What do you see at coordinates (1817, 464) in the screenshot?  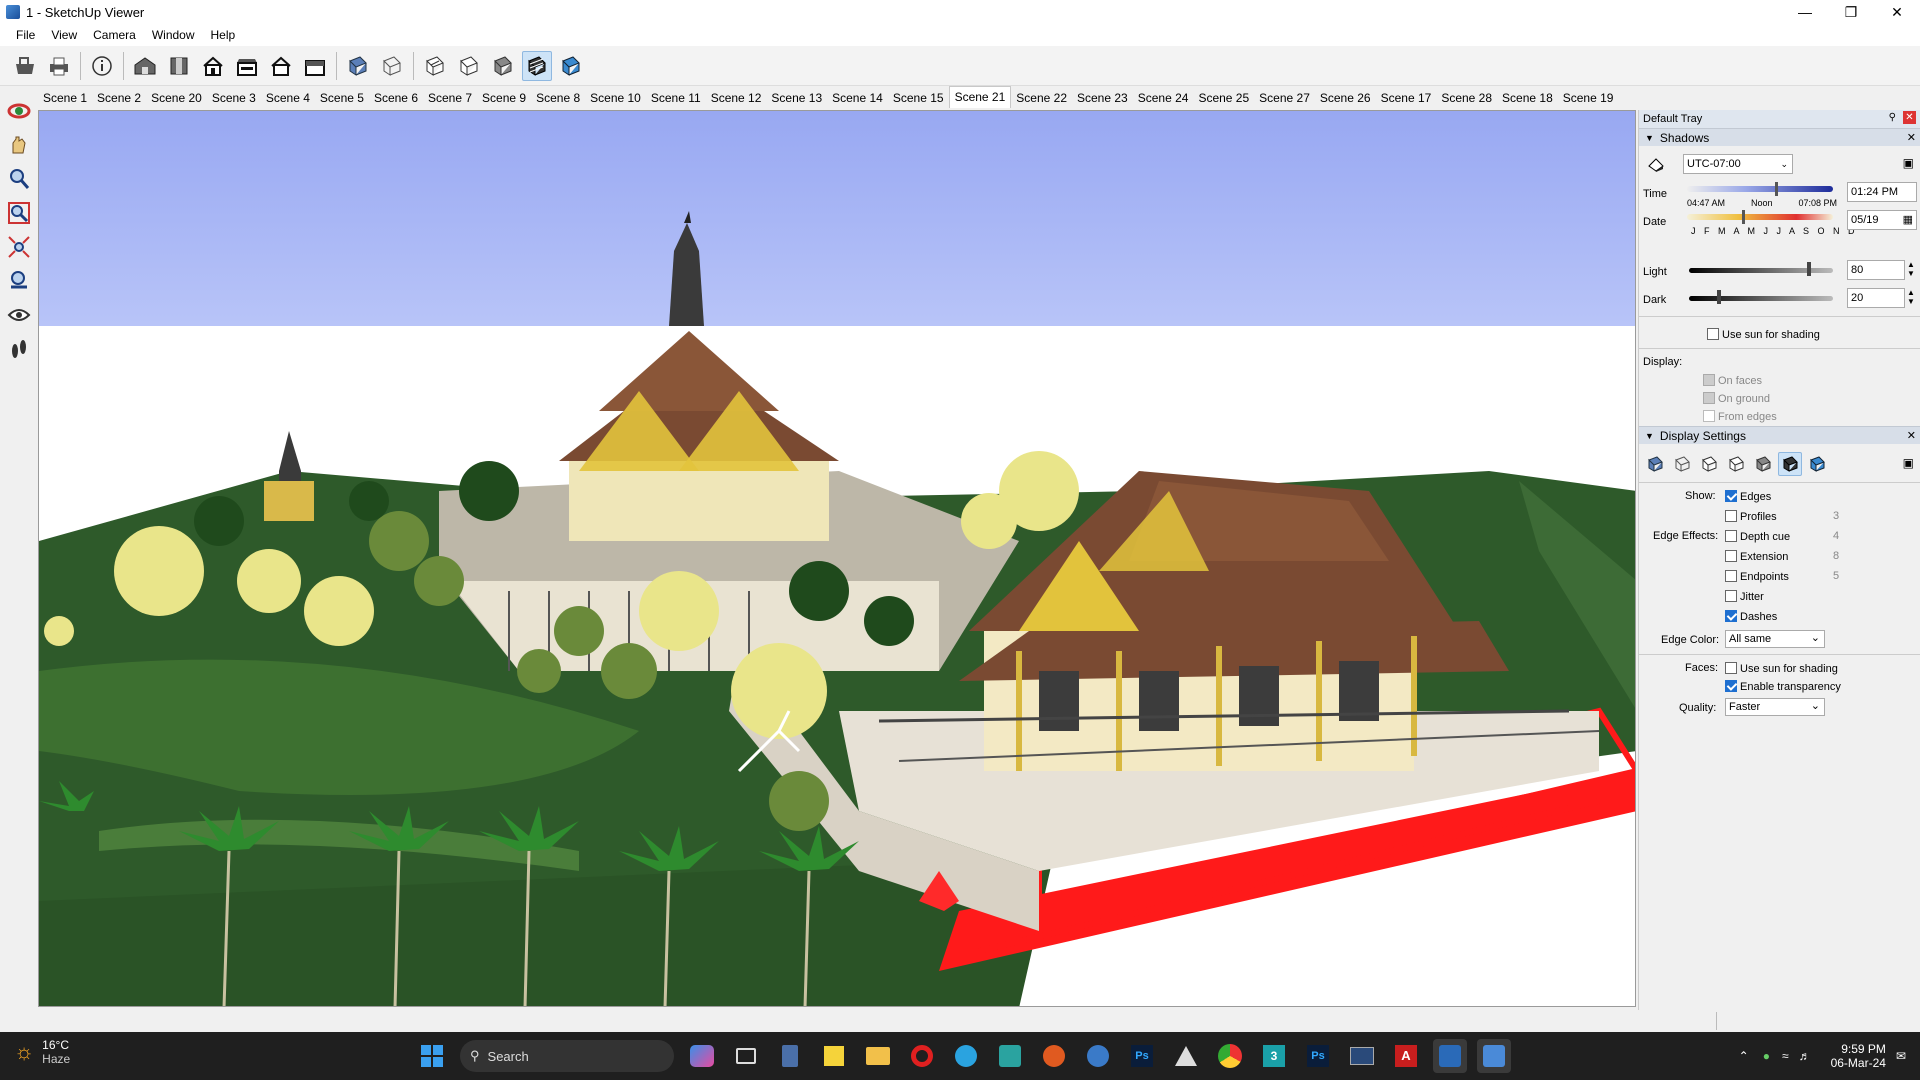 I see `color-style-icon` at bounding box center [1817, 464].